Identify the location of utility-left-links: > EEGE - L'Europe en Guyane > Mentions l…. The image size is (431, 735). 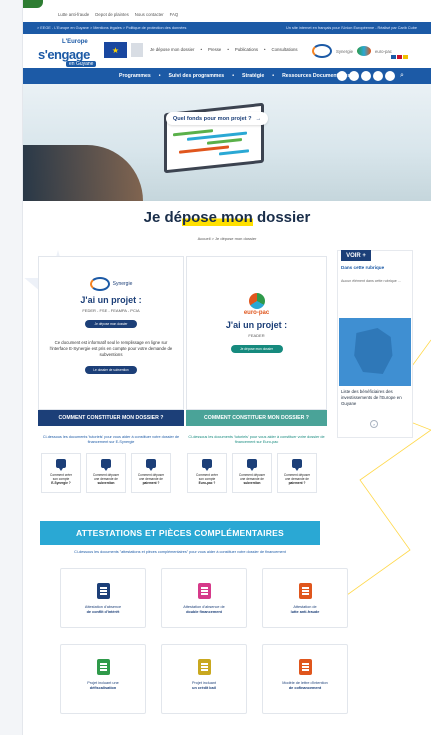
(111, 28).